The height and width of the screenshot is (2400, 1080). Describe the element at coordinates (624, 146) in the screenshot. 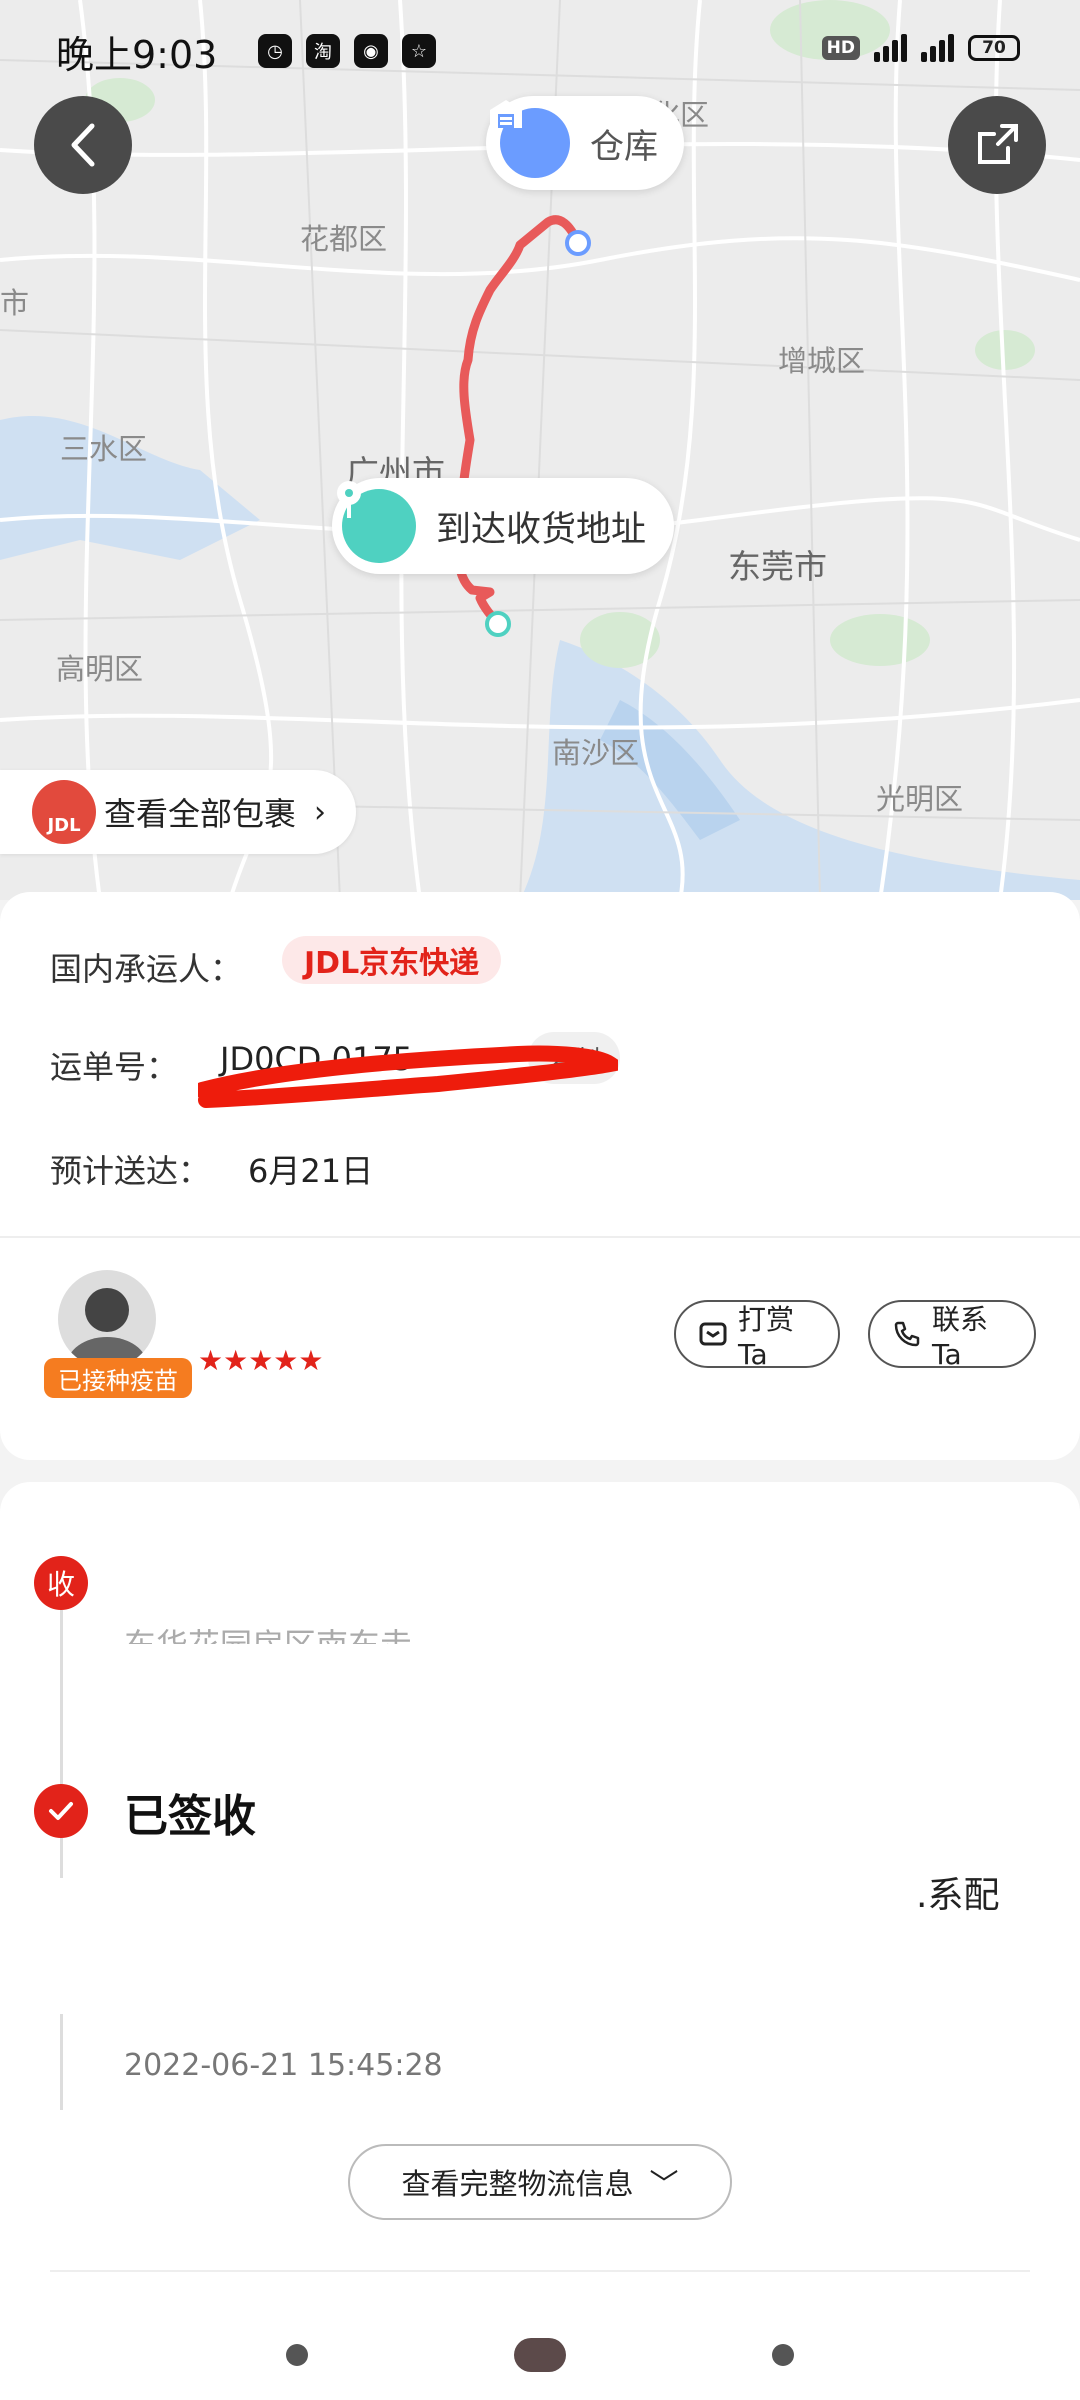

I see `warehouse-label: 仓库` at that location.